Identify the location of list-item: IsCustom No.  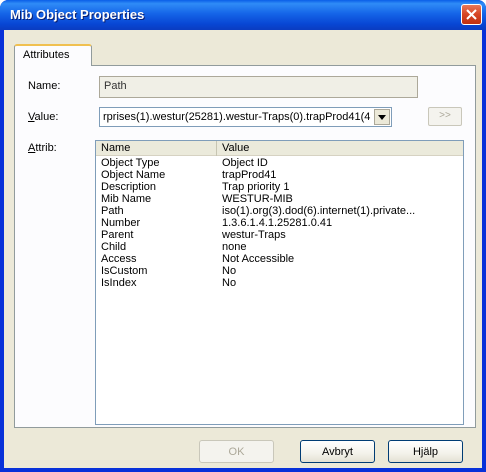
(279, 271).